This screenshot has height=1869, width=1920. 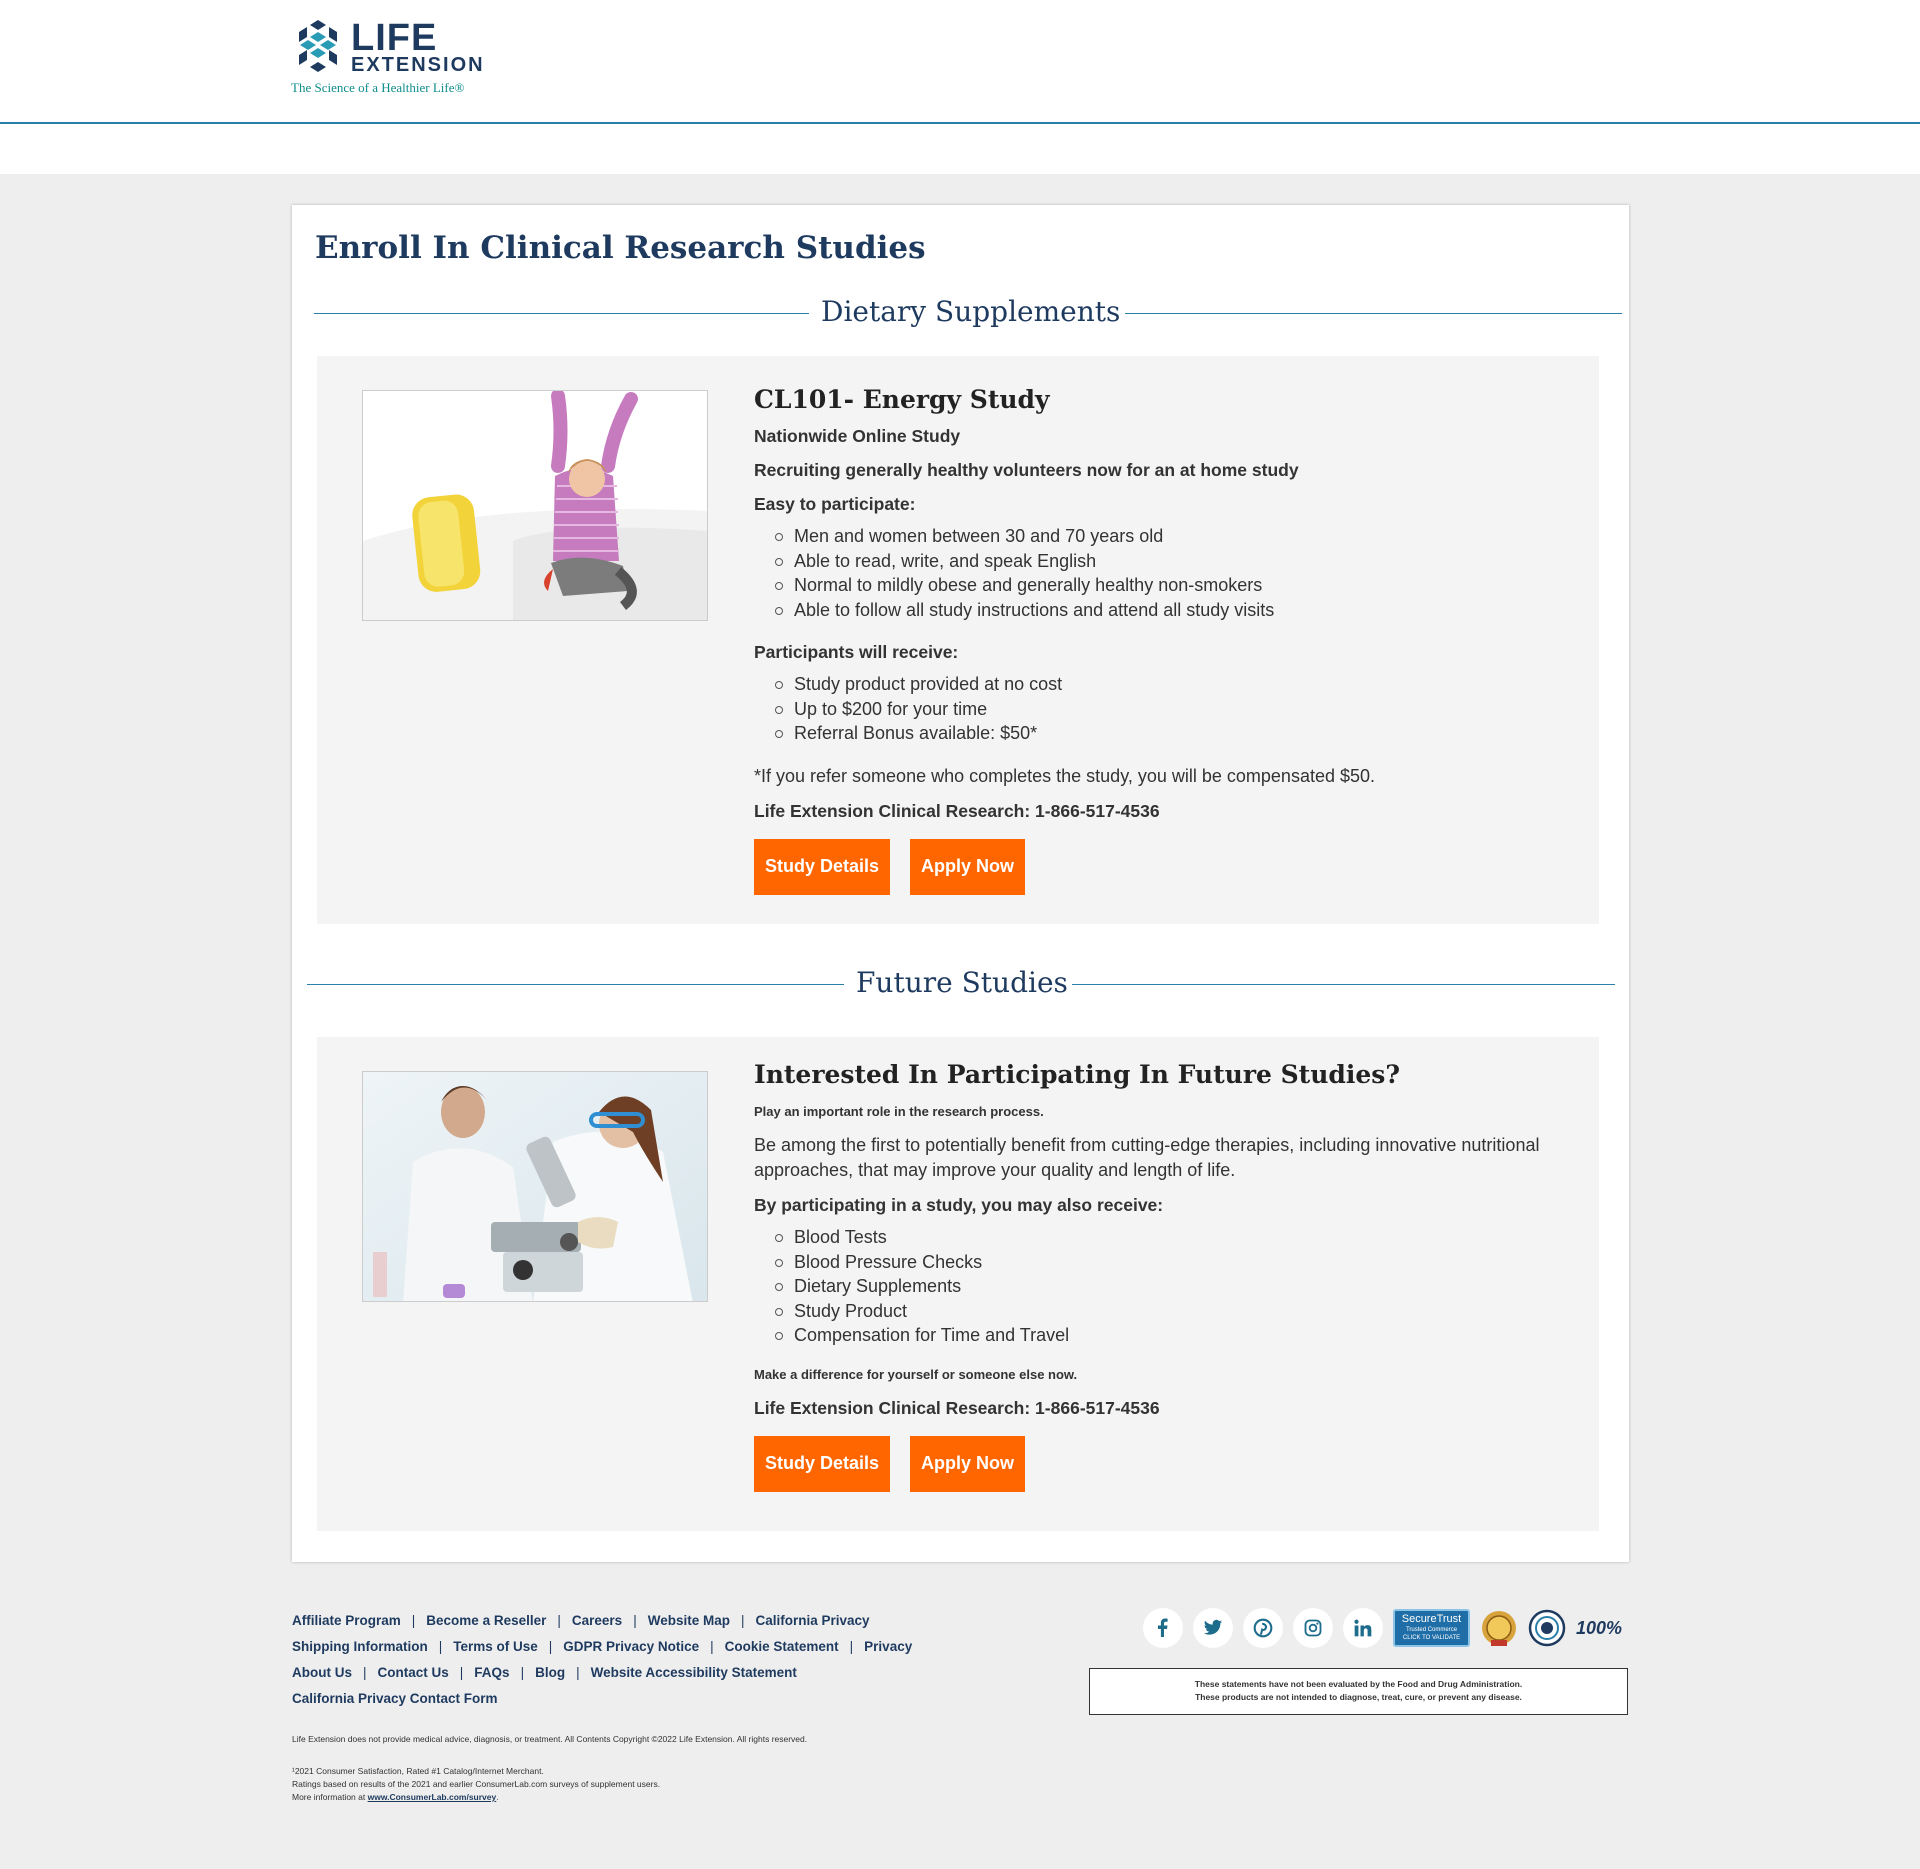 I want to click on footer-link-reseller: Become a Reseller, so click(x=486, y=1621).